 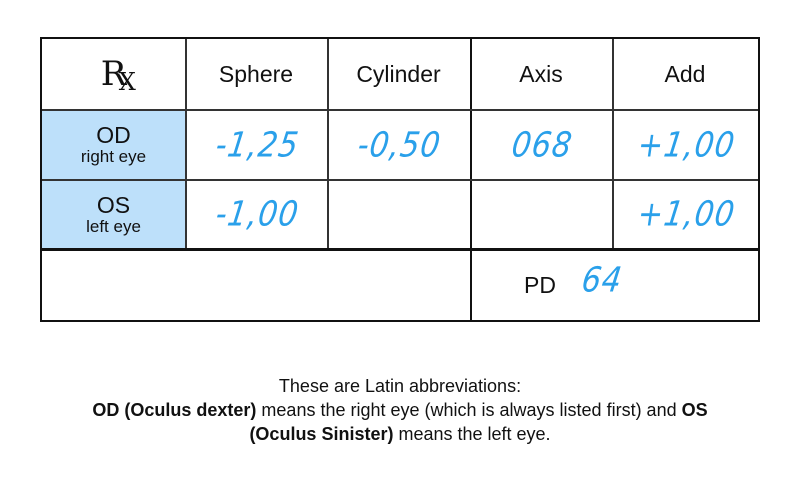 I want to click on blank-cell, so click(x=256, y=285).